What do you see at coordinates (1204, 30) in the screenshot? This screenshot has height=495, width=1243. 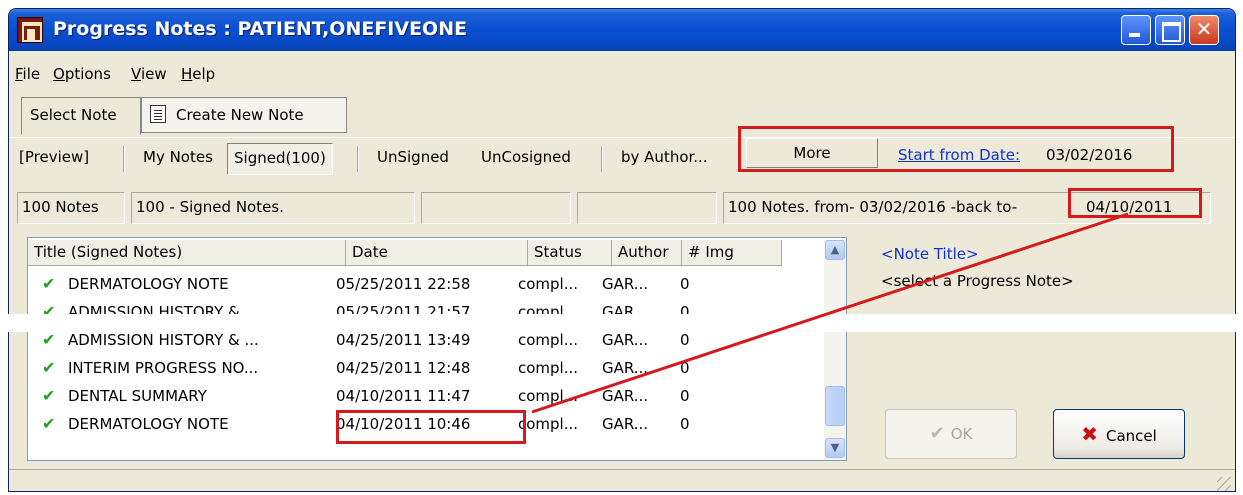 I see `close-button: ✕` at bounding box center [1204, 30].